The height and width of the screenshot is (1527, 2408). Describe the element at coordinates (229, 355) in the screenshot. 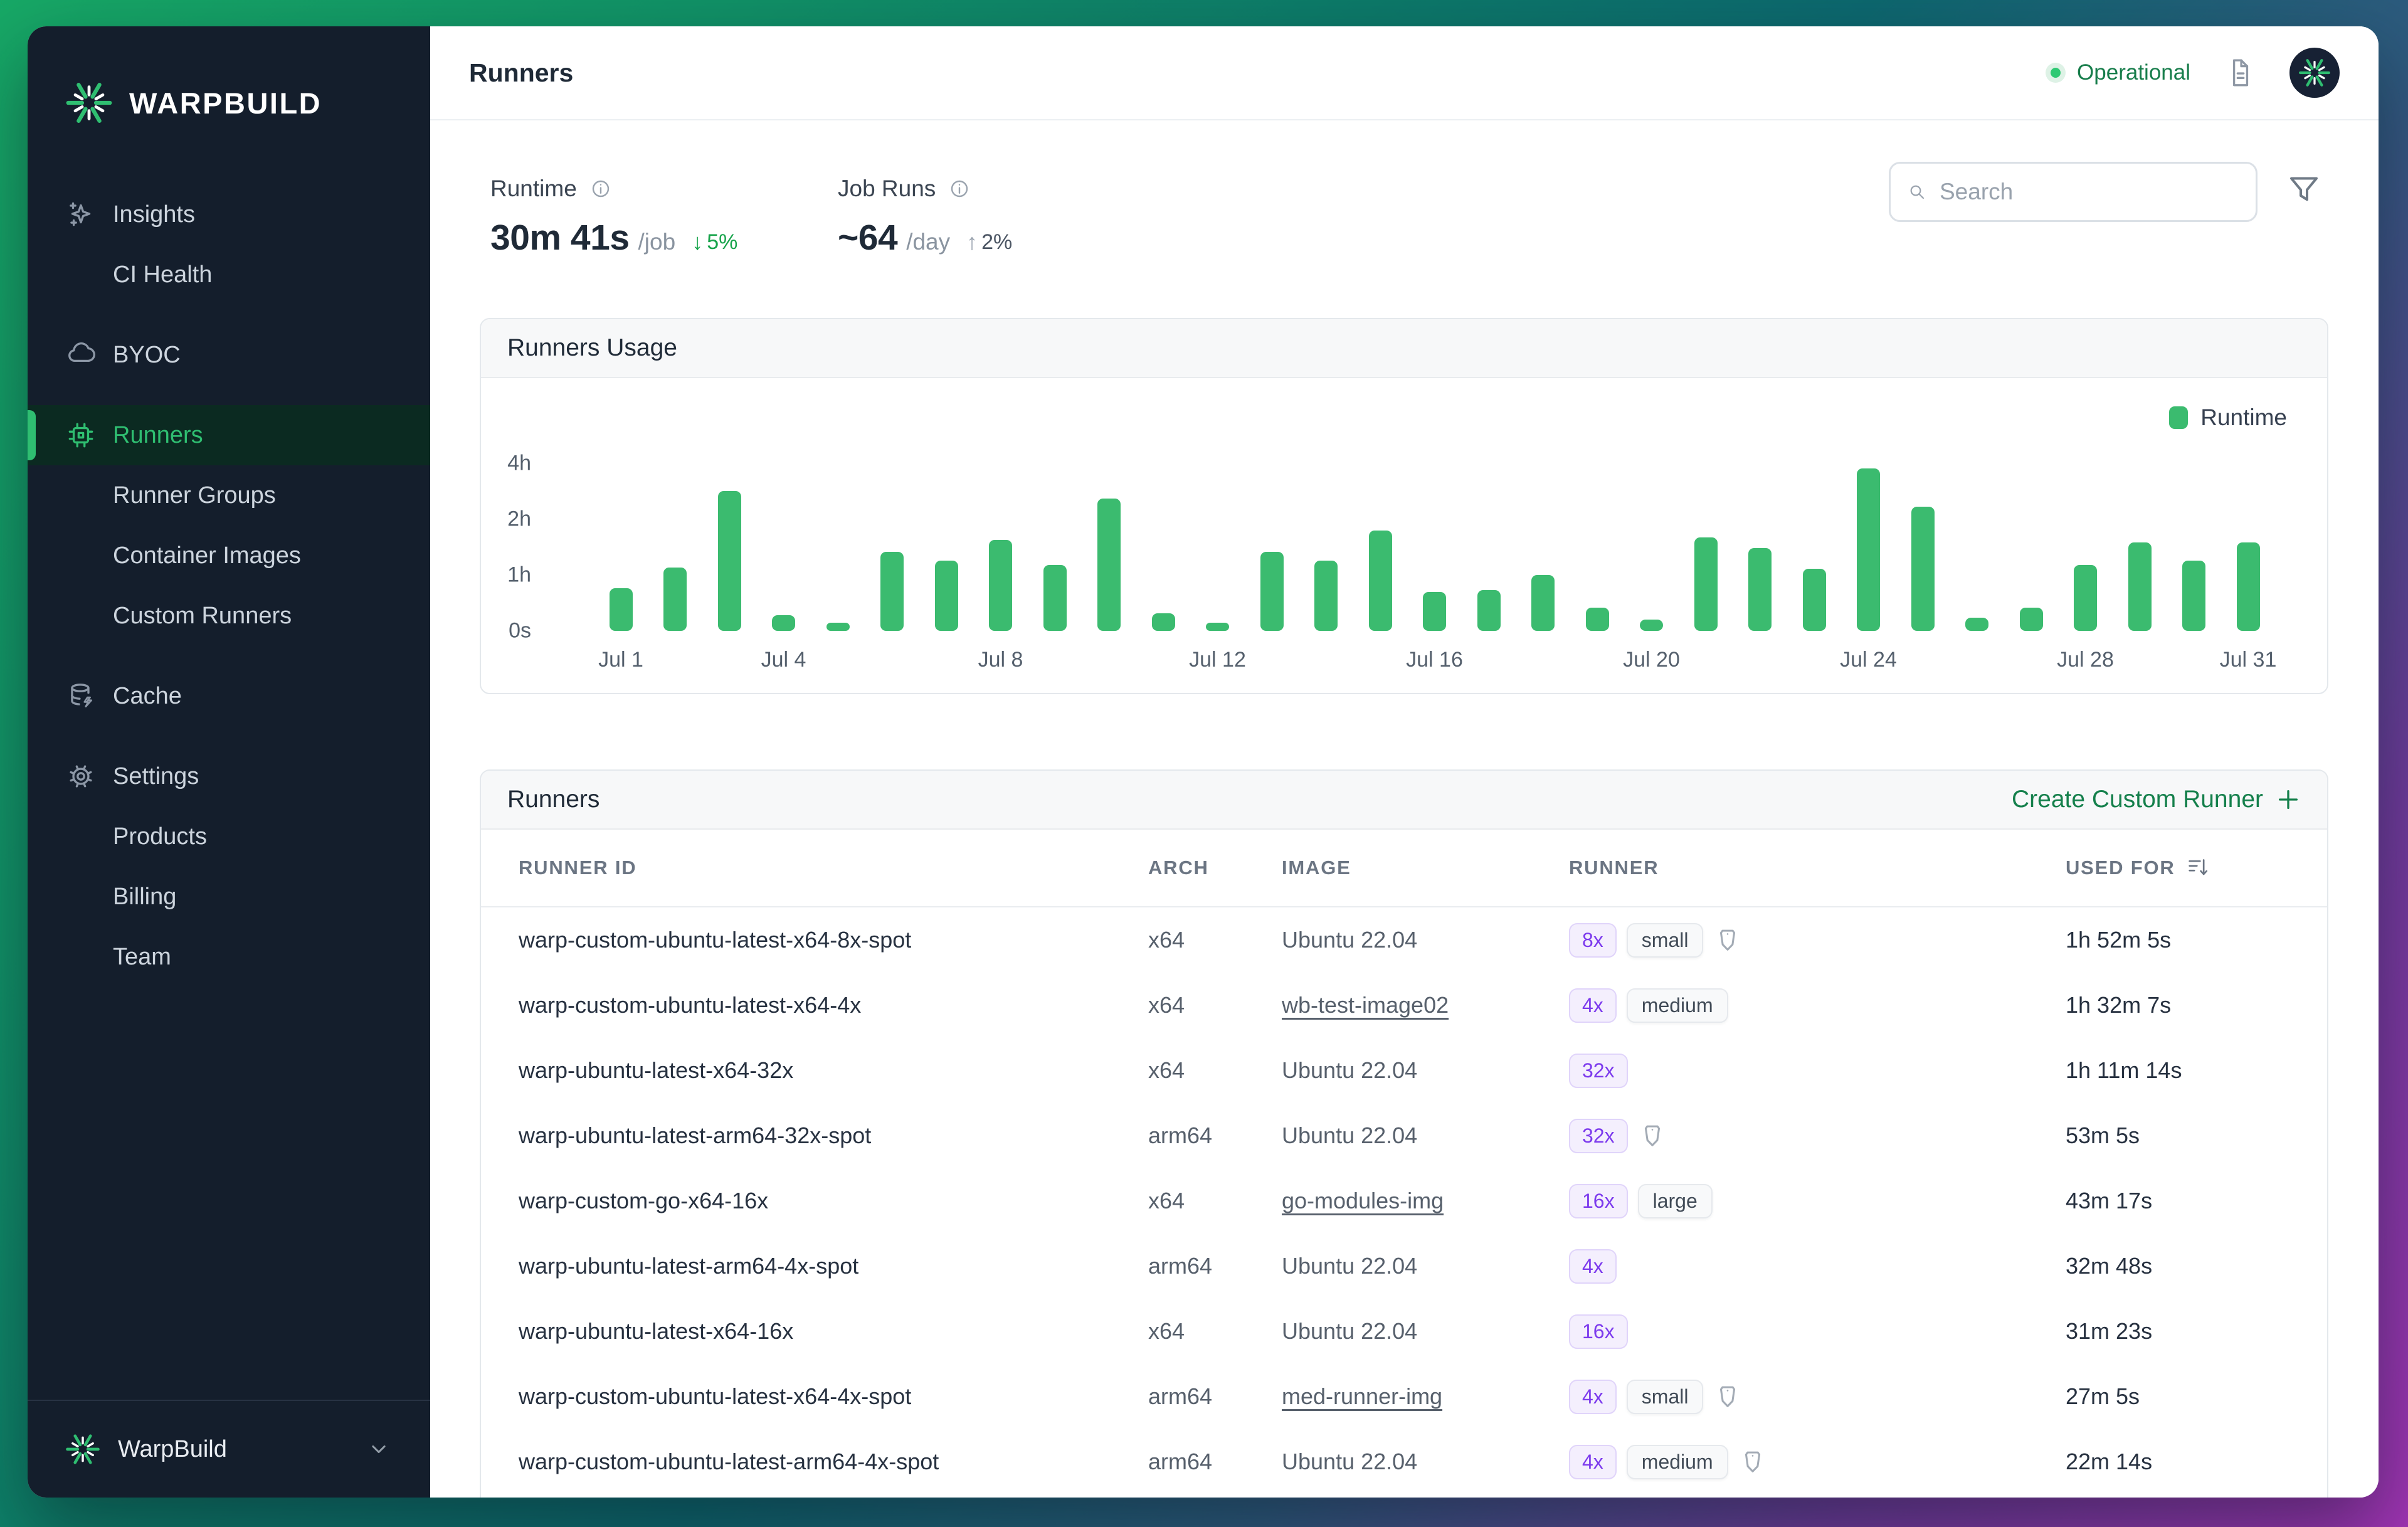

I see `sidebar-item-byoc: BYOC` at that location.